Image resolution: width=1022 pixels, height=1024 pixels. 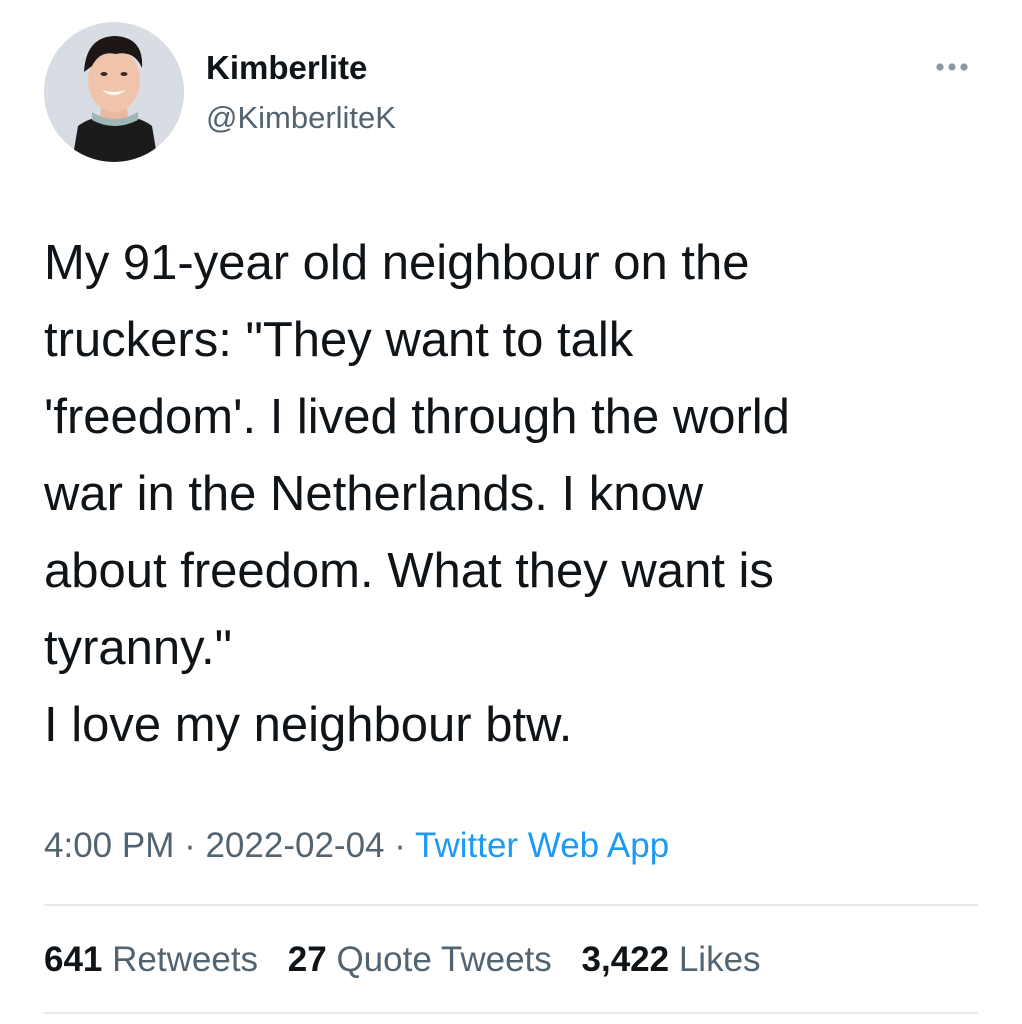 What do you see at coordinates (625, 959) in the screenshot?
I see `likes-count: 3,422` at bounding box center [625, 959].